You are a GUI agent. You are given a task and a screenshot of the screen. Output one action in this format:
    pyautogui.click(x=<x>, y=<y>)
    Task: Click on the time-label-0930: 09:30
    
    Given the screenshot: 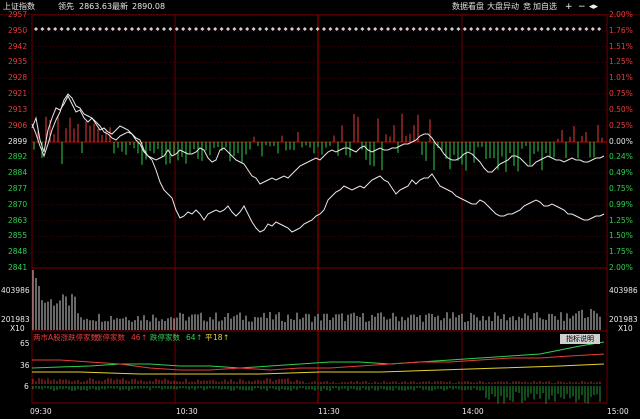 What is the action you would take?
    pyautogui.click(x=41, y=411)
    